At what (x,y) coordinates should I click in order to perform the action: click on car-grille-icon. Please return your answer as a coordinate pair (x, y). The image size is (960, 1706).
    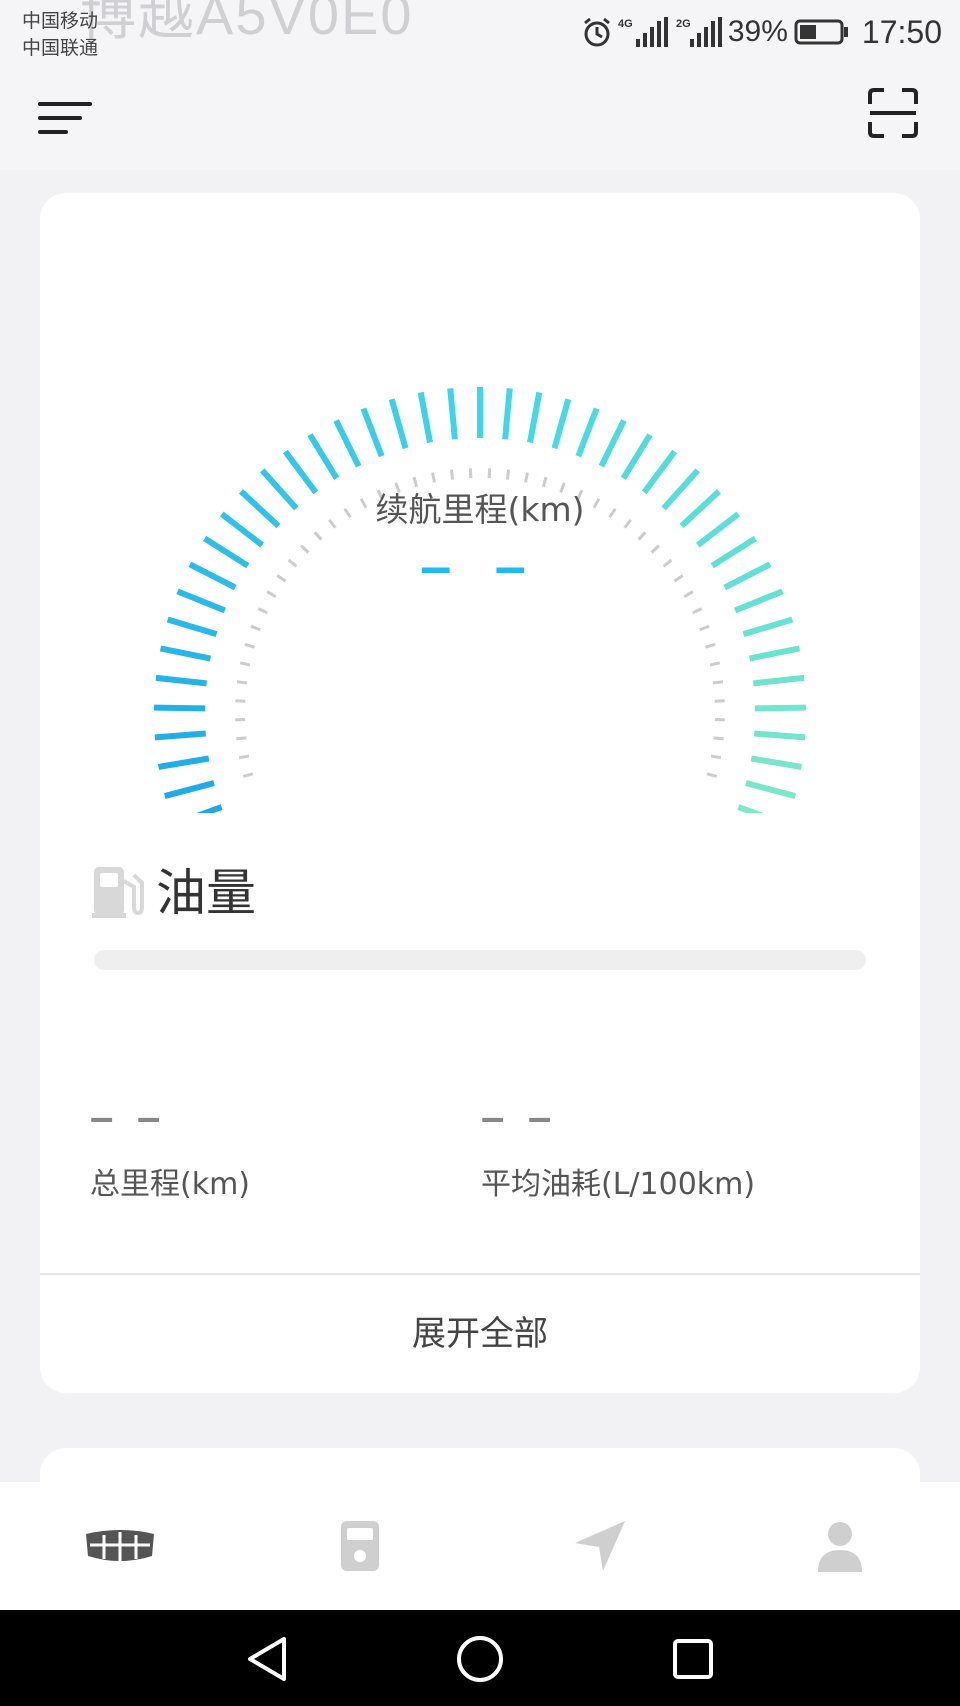
    Looking at the image, I should click on (120, 1546).